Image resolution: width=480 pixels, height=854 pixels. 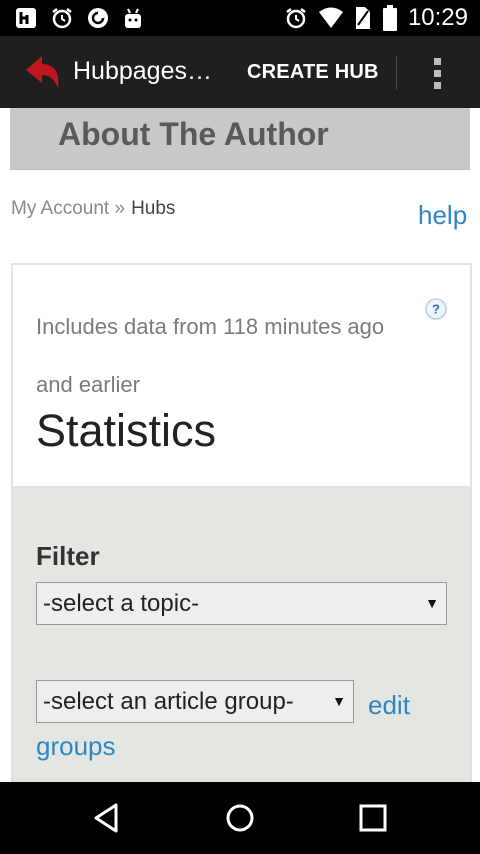 I want to click on edit-groups-container: edit groups, so click(x=236, y=726).